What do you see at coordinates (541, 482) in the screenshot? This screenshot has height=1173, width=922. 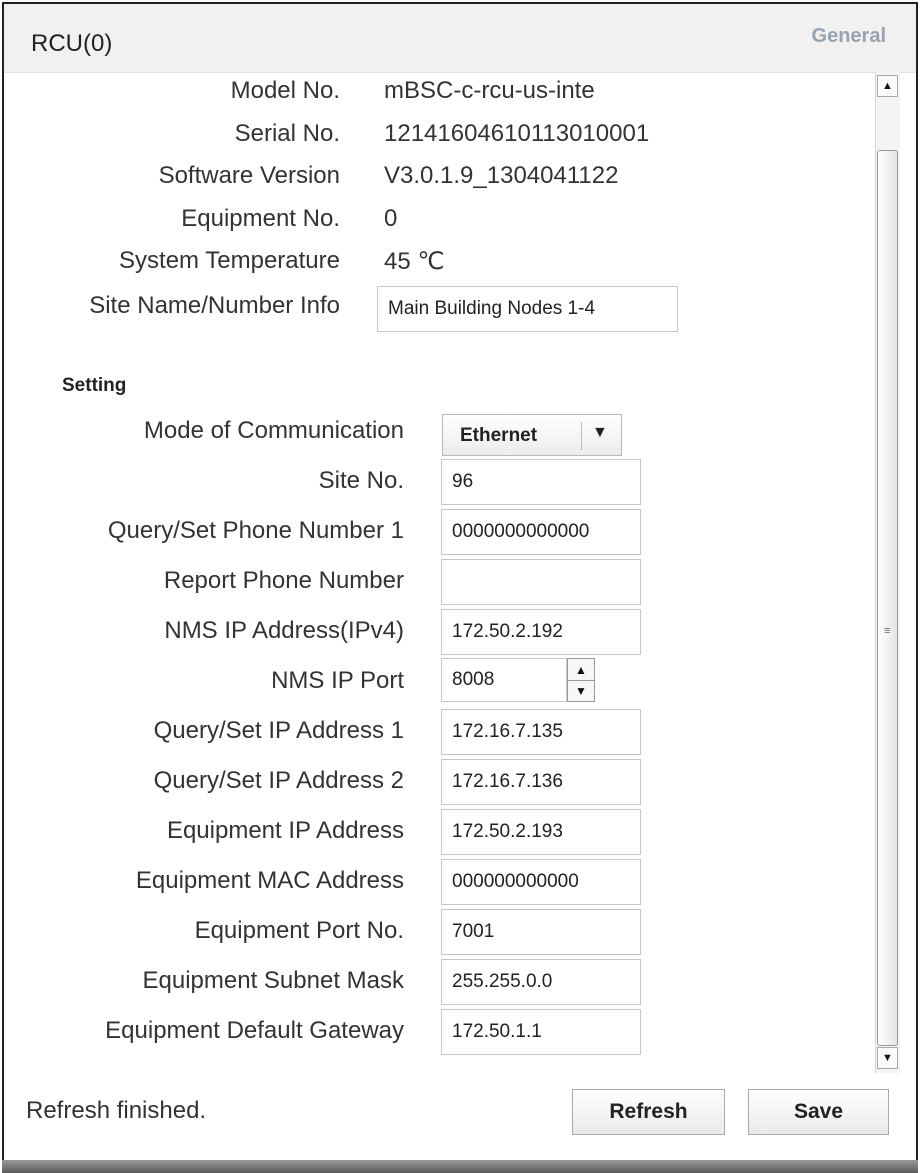 I see `site-no-input: 96` at bounding box center [541, 482].